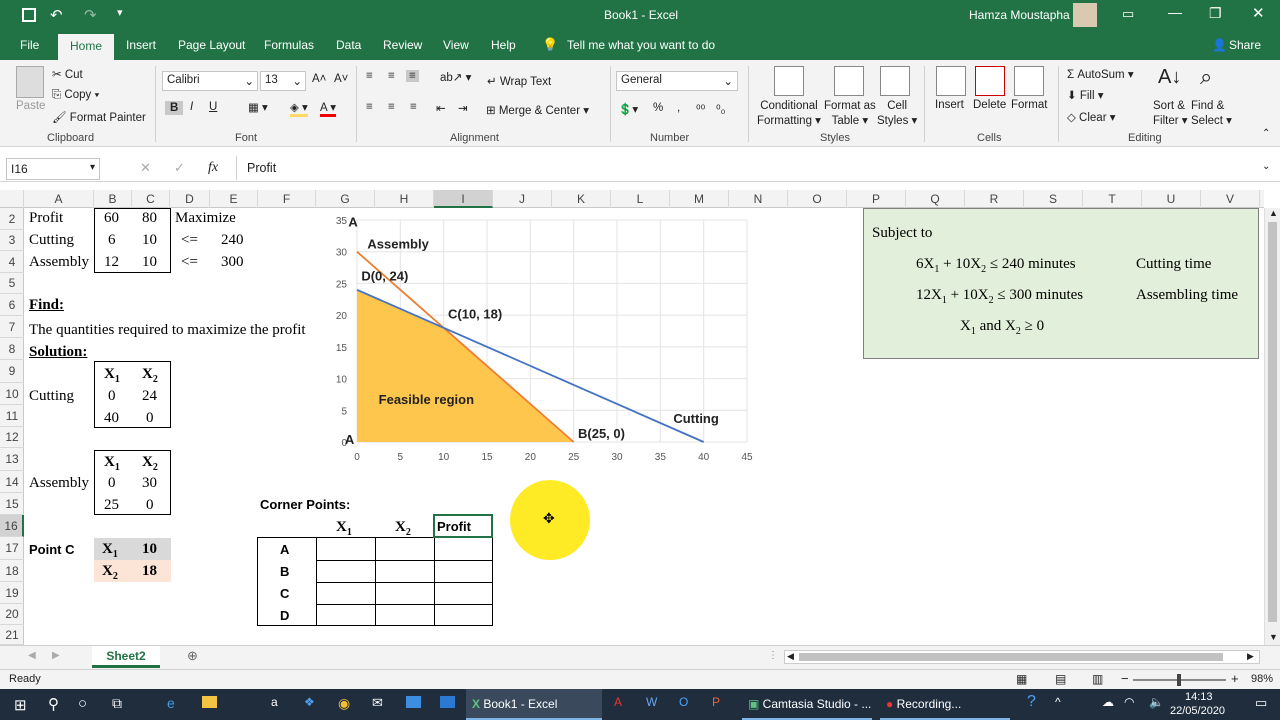  What do you see at coordinates (345, 199) in the screenshot?
I see `column-header: G` at bounding box center [345, 199].